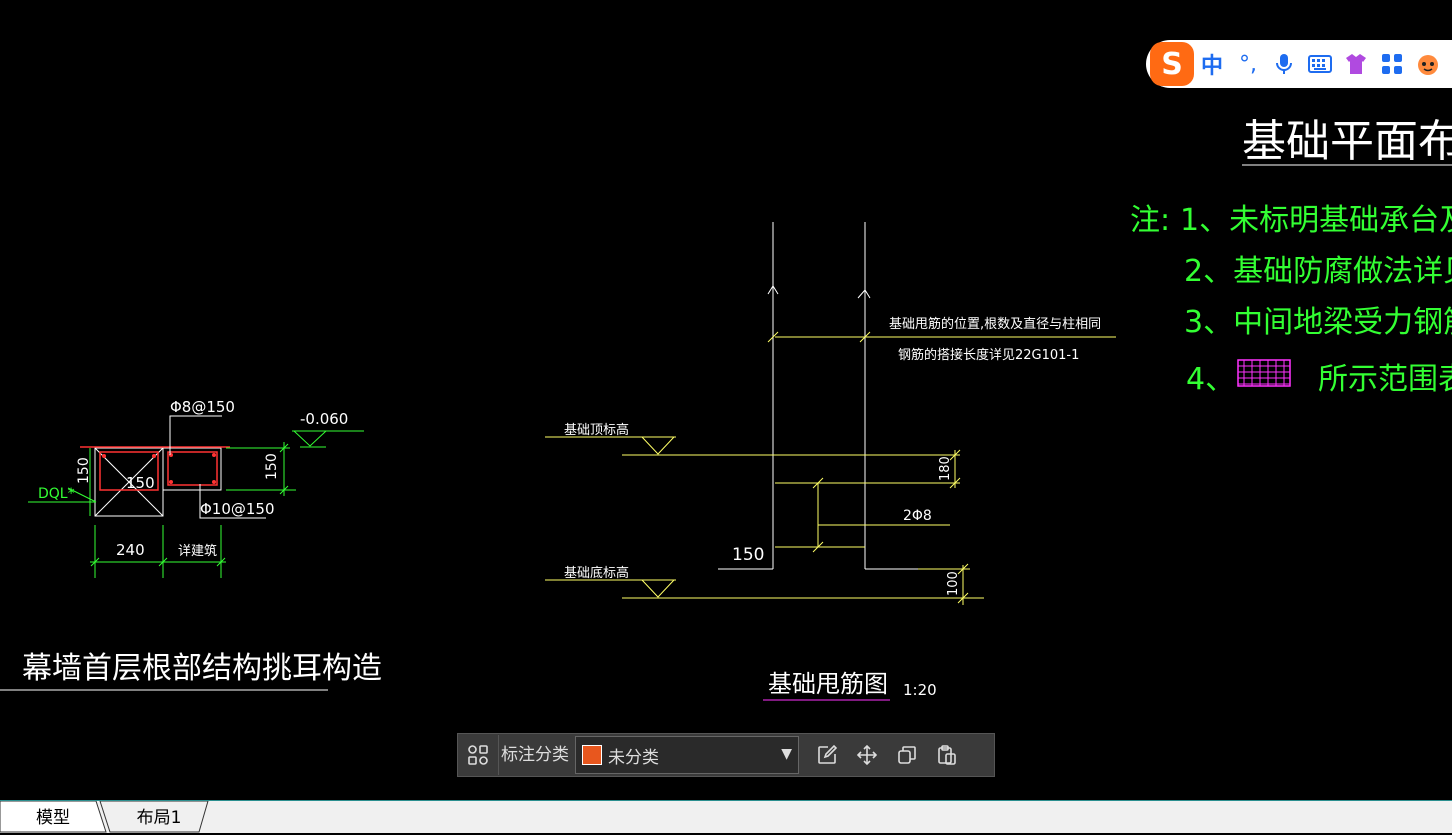 This screenshot has width=1452, height=835. What do you see at coordinates (726, 816) in the screenshot?
I see `layout-tab-bar: 模型 布局1` at bounding box center [726, 816].